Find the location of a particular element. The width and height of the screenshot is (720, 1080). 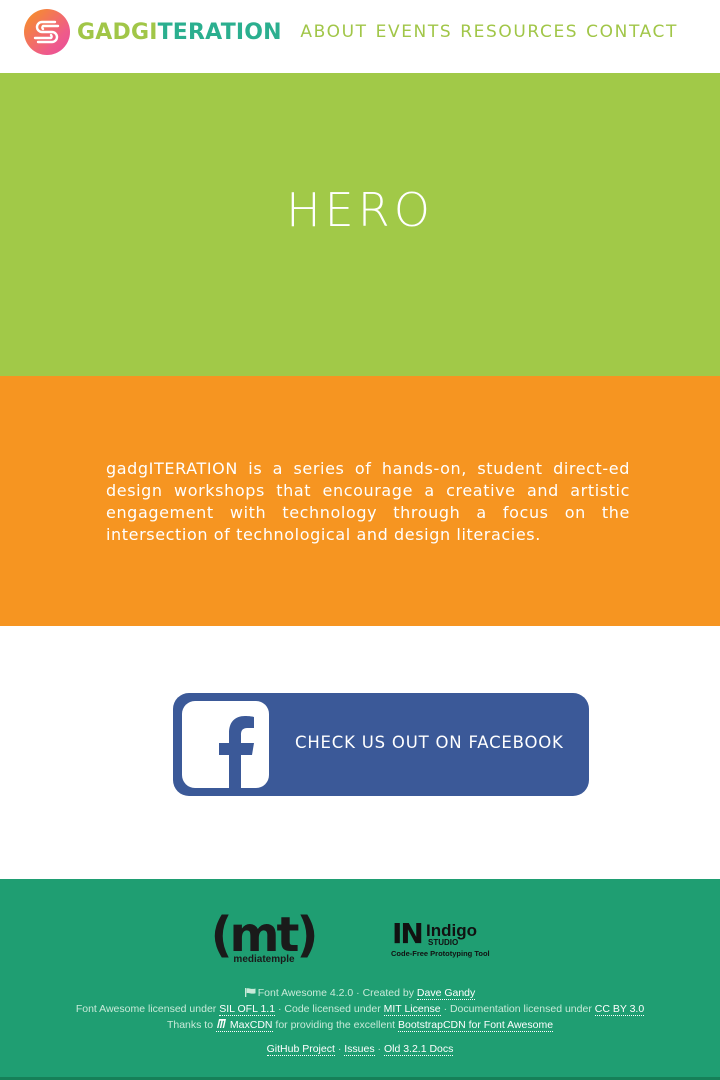

bootstrapcdn-link: BootstrapCDN for Font Awesome is located at coordinates (476, 1025).